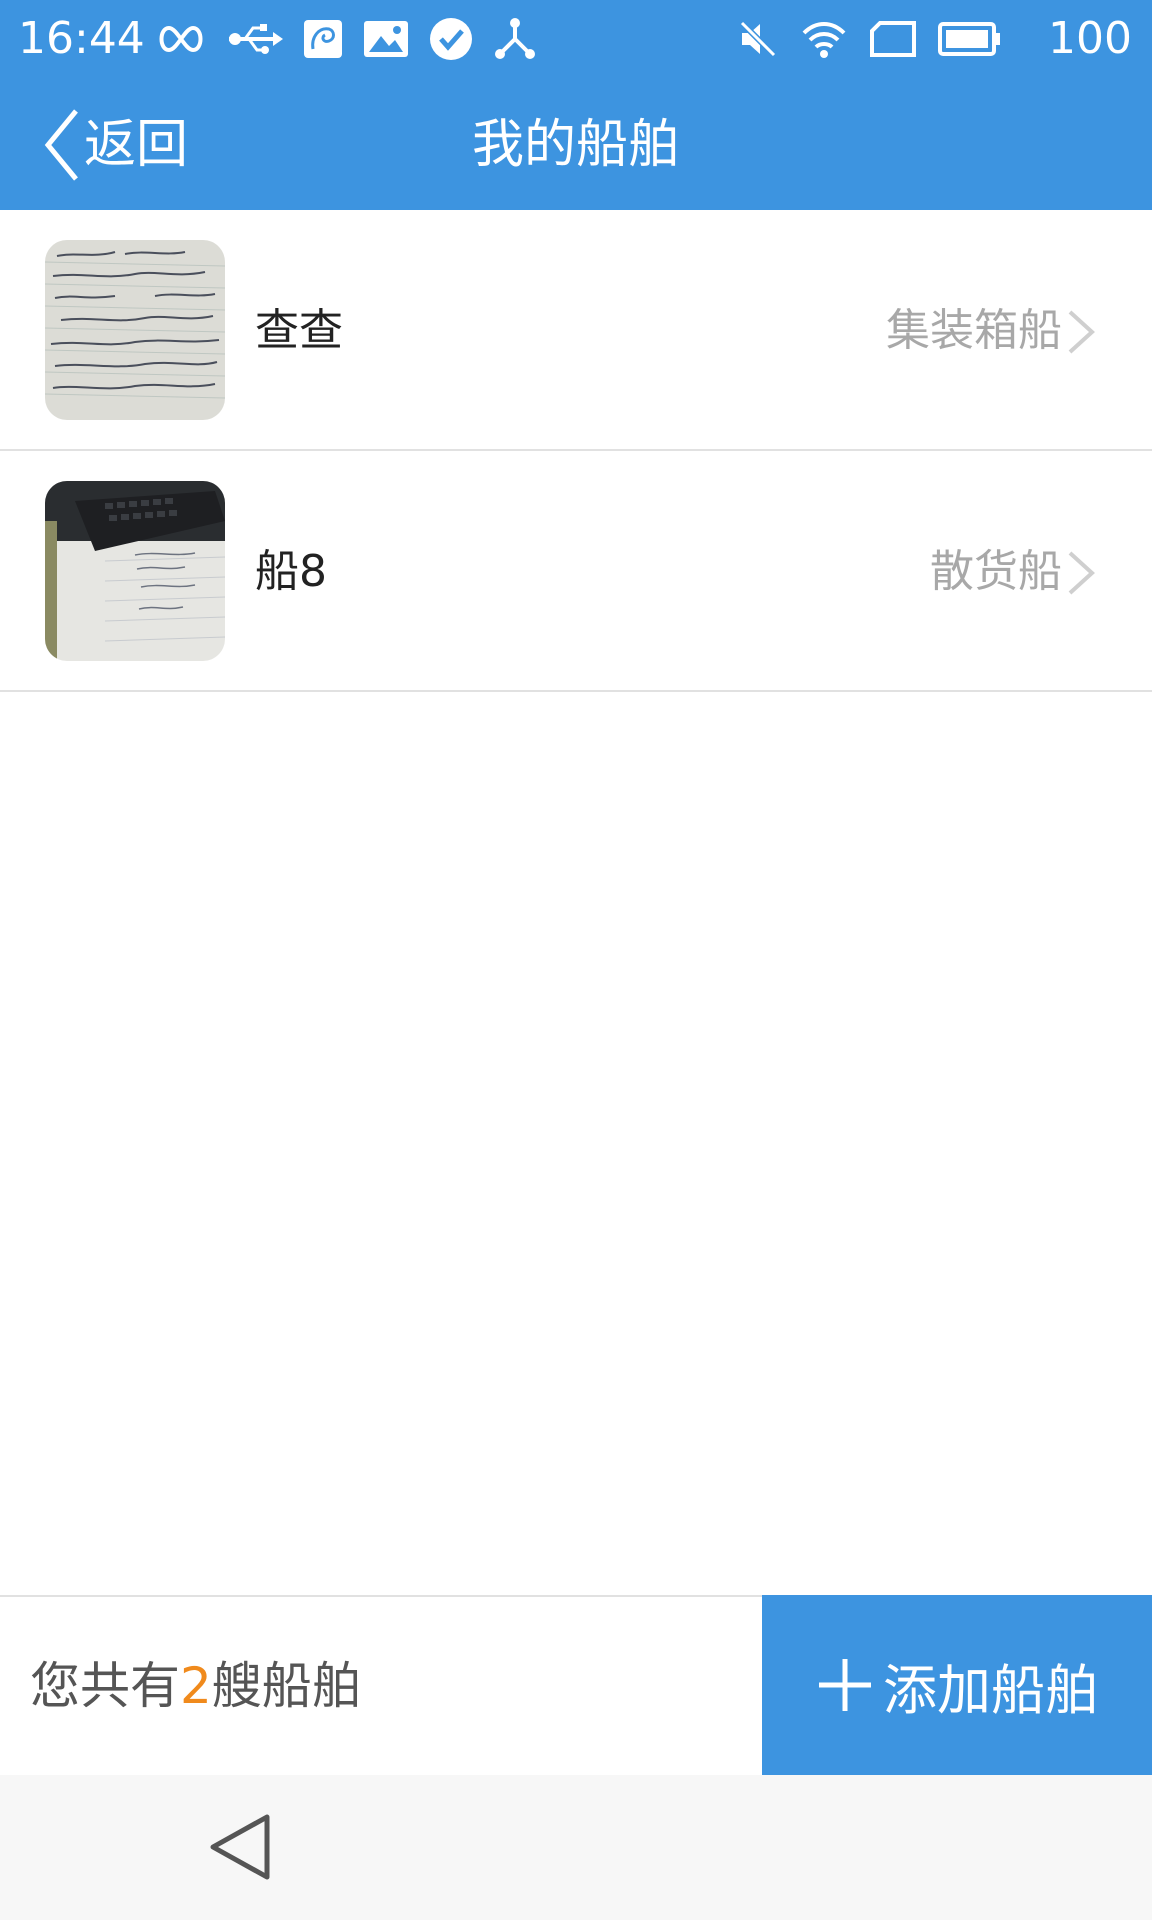 The width and height of the screenshot is (1152, 1920). I want to click on check-circle-icon, so click(451, 39).